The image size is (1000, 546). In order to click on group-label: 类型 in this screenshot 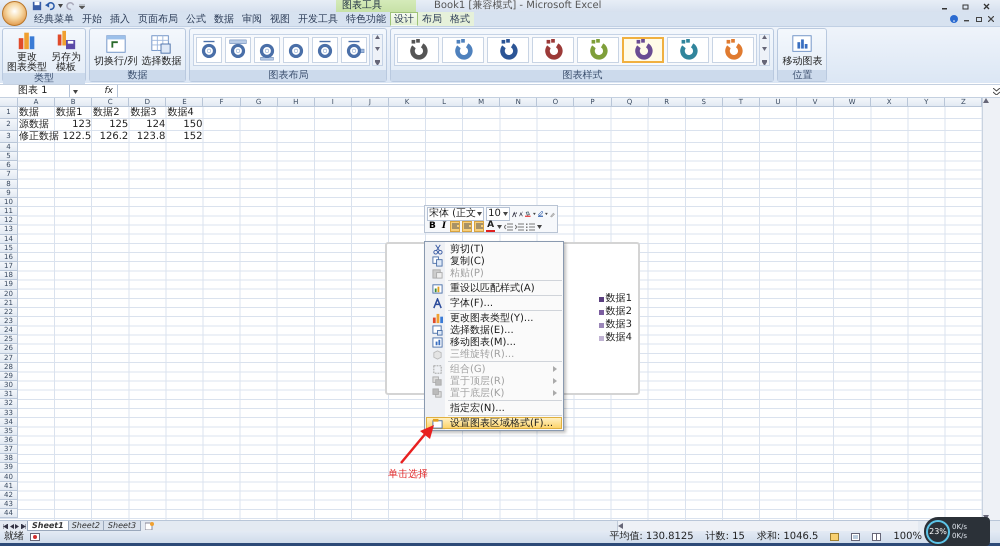, I will do `click(44, 78)`.